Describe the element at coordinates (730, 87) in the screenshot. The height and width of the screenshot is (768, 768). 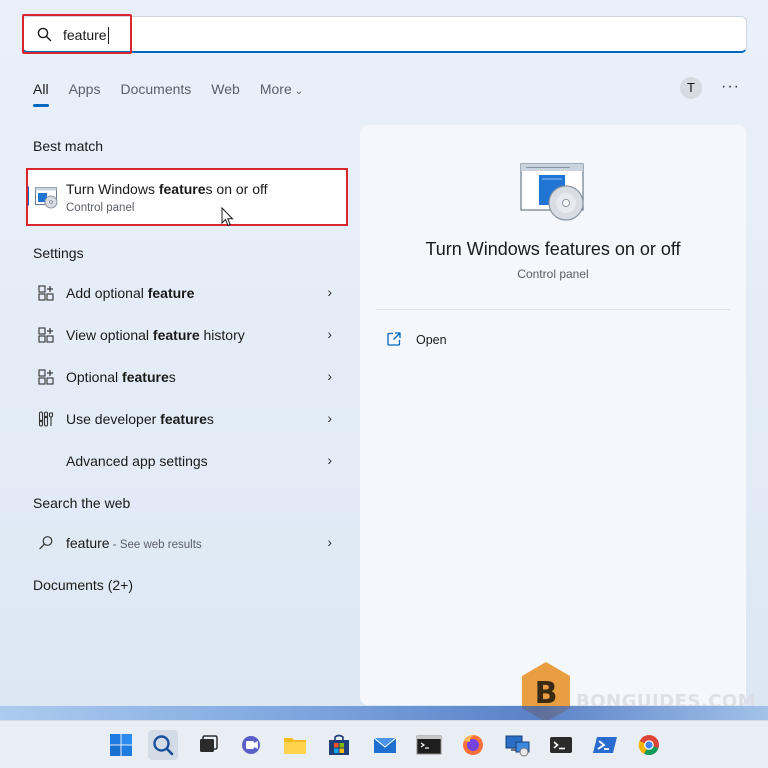
I see `more-options-icon: ···` at that location.